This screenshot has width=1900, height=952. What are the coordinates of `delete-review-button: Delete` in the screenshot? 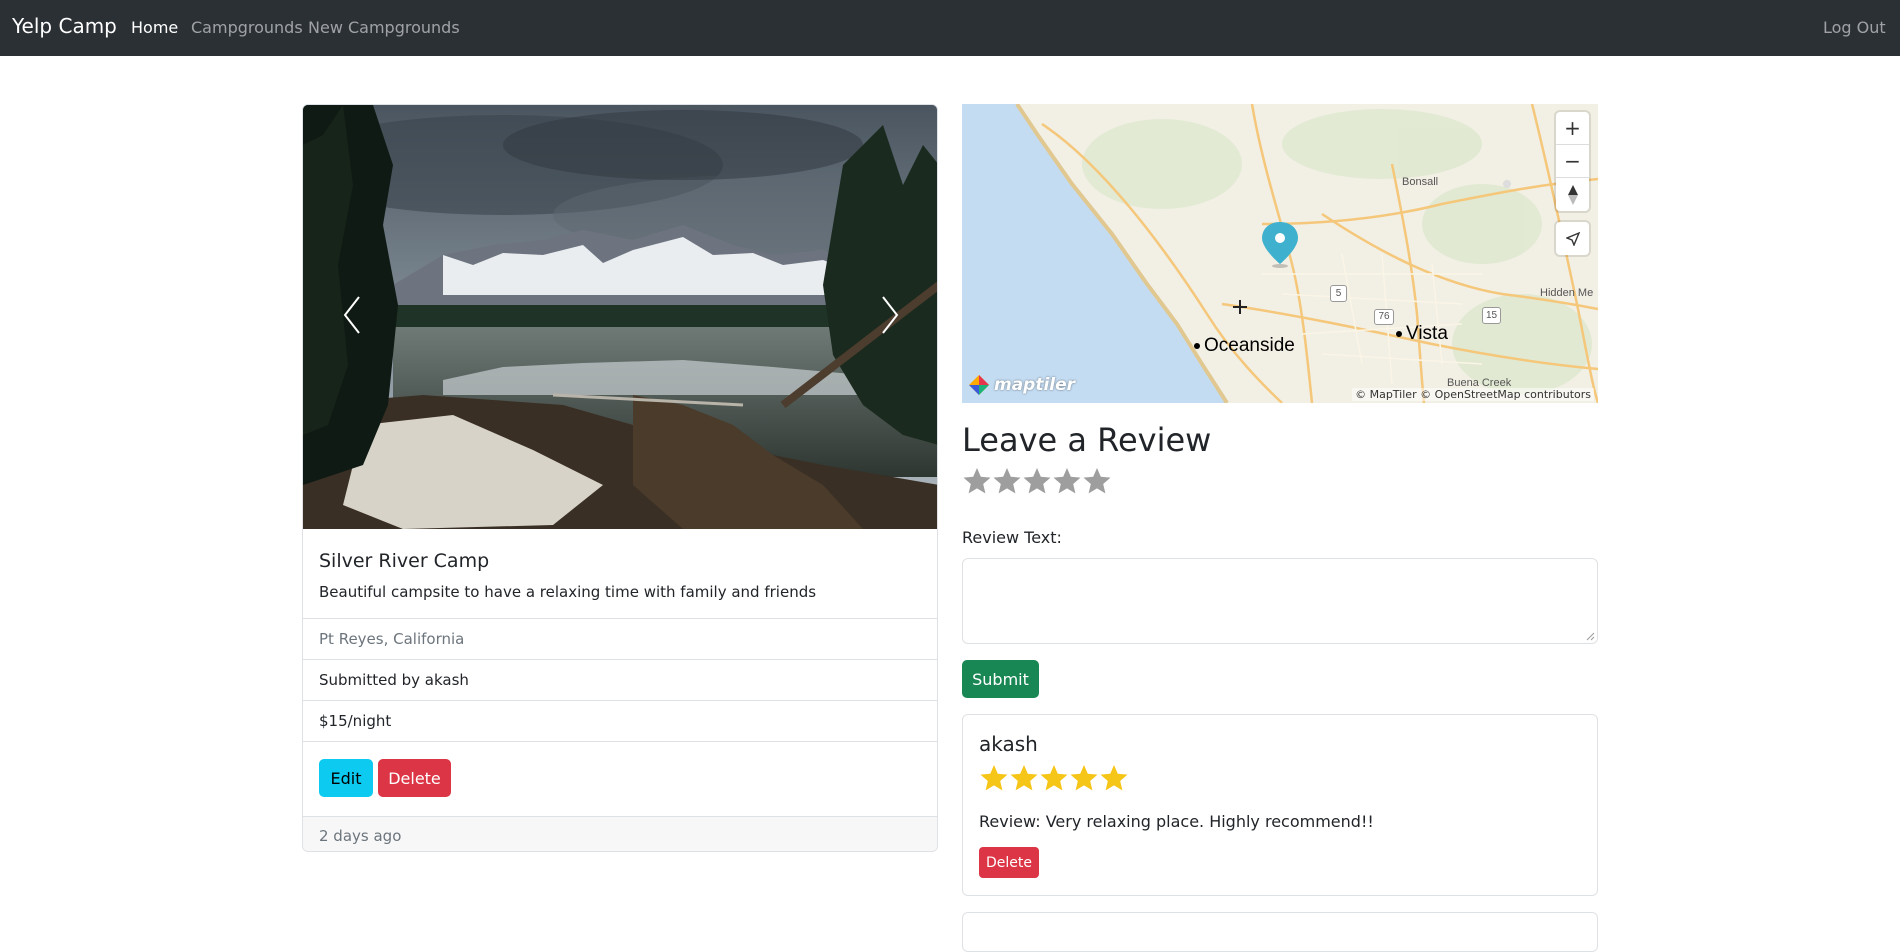 It's located at (1009, 862).